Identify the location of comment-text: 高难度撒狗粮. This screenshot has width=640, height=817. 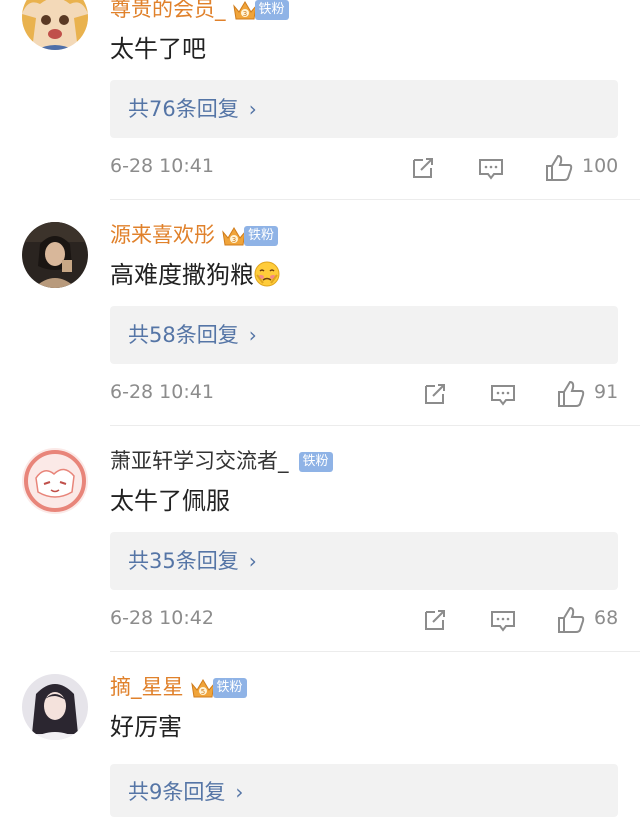
(195, 275).